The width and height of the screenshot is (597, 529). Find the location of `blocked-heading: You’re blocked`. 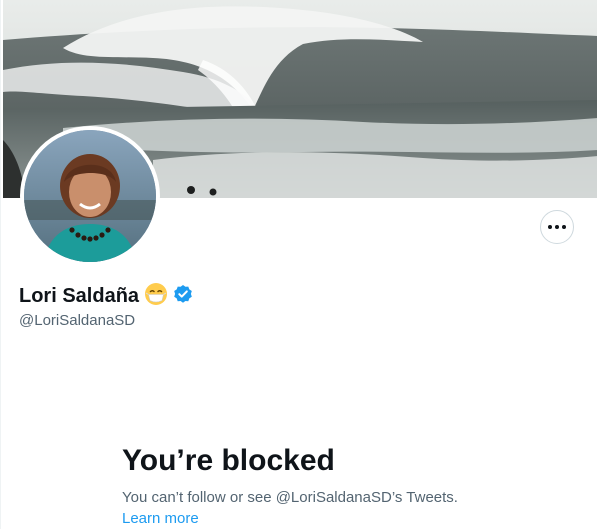

blocked-heading: You’re blocked is located at coordinates (228, 460).